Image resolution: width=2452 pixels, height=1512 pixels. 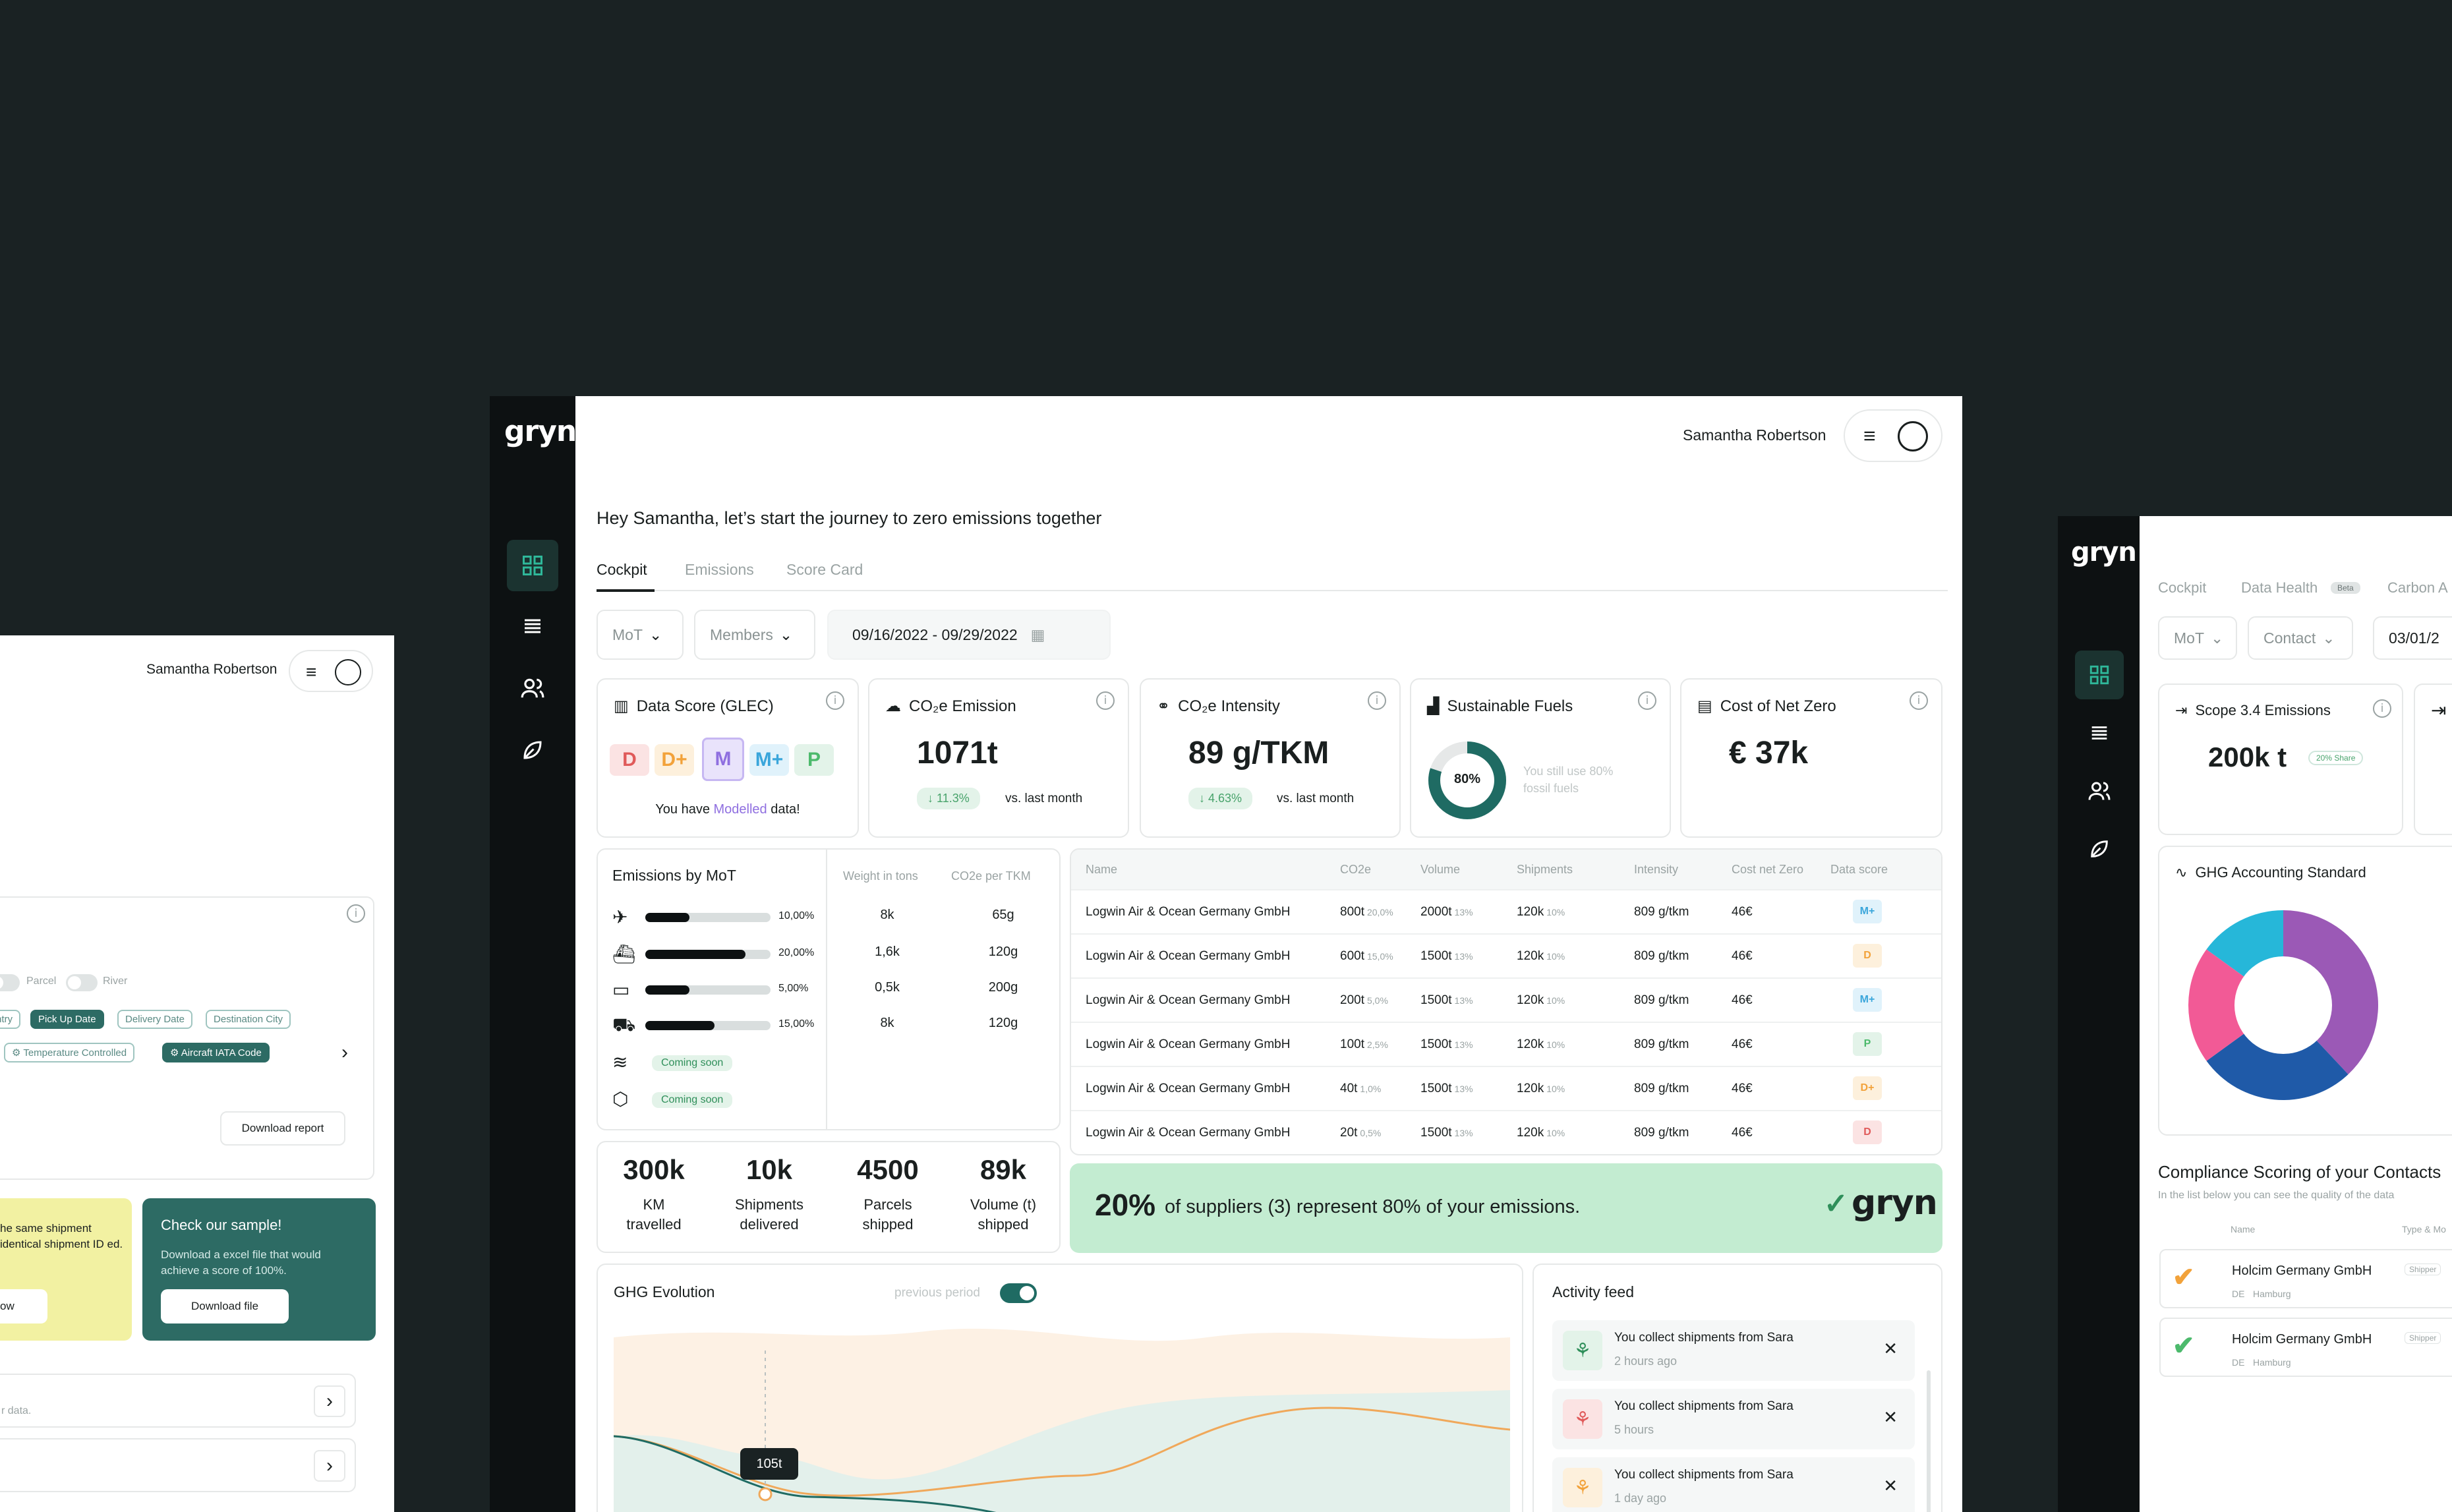 I want to click on supplier-shipments: 120k 10%, so click(x=1541, y=1000).